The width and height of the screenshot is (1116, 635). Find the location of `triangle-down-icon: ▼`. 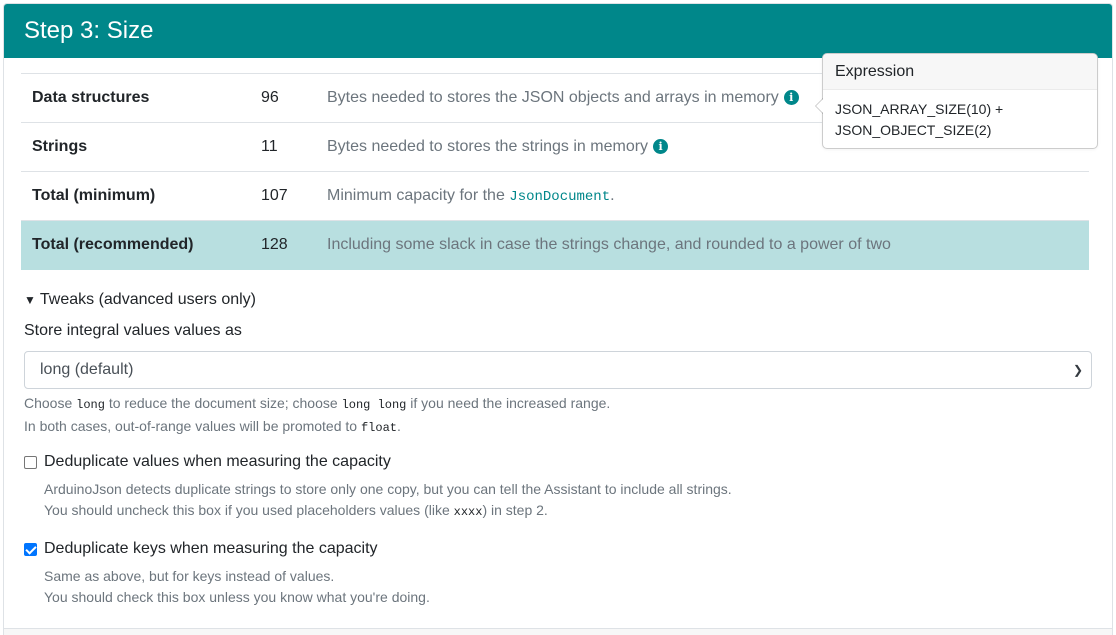

triangle-down-icon: ▼ is located at coordinates (30, 300).